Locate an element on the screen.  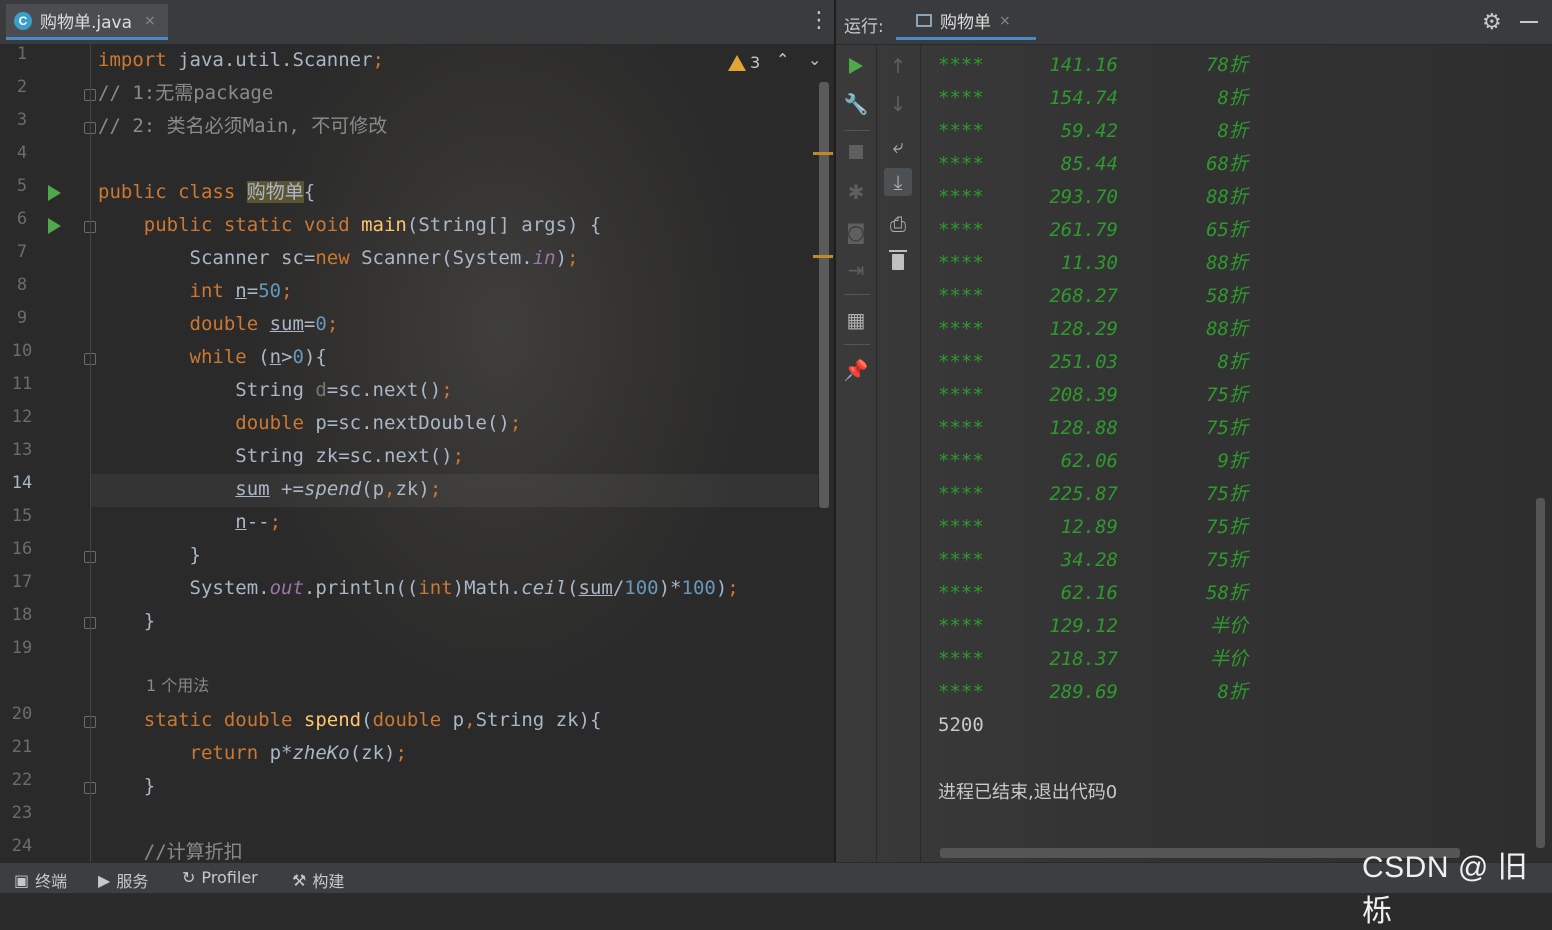
terminal-tab: ▣ 终端 is located at coordinates (40, 880).